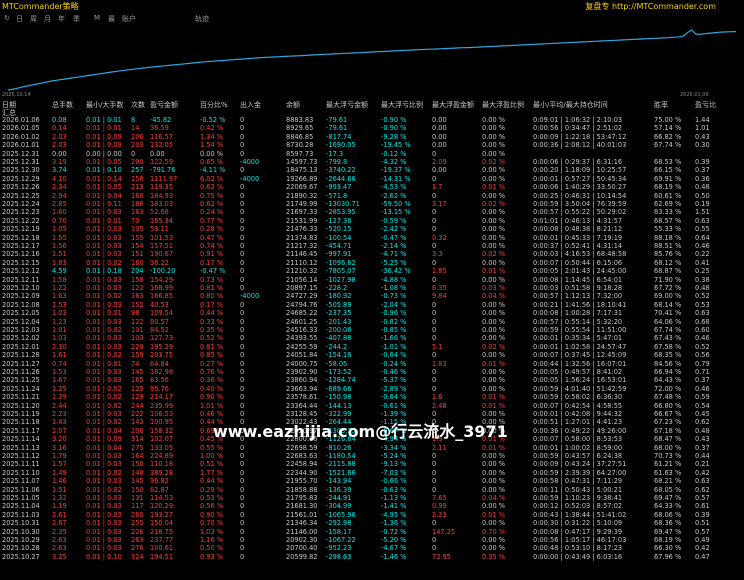 Image resolution: width=744 pixels, height=580 pixels. Describe the element at coordinates (578, 405) in the screenshot. I see `cell-hold: 0:00:07 | 0:42:54 | 4:58:55` at that location.